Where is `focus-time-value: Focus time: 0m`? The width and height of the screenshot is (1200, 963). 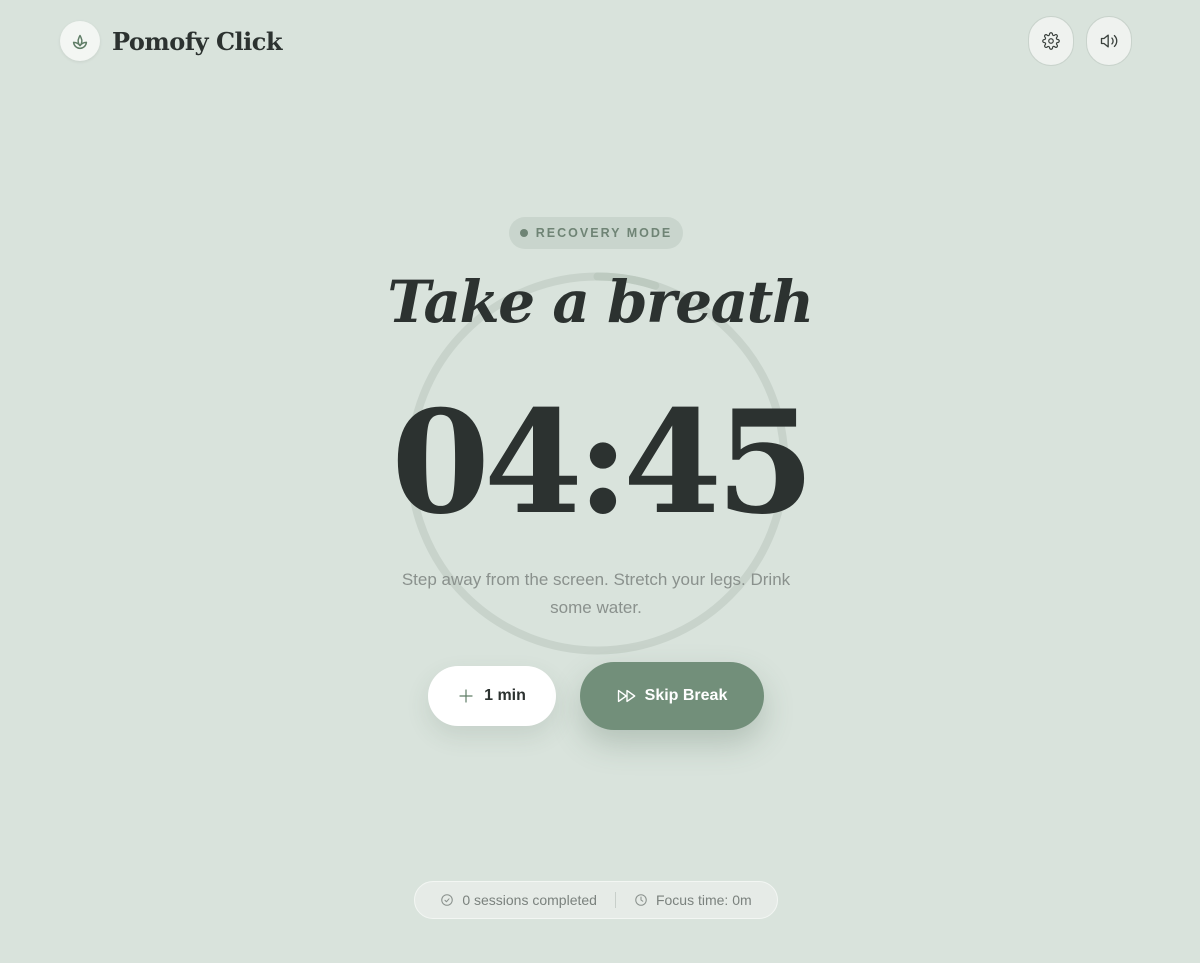 focus-time-value: Focus time: 0m is located at coordinates (703, 900).